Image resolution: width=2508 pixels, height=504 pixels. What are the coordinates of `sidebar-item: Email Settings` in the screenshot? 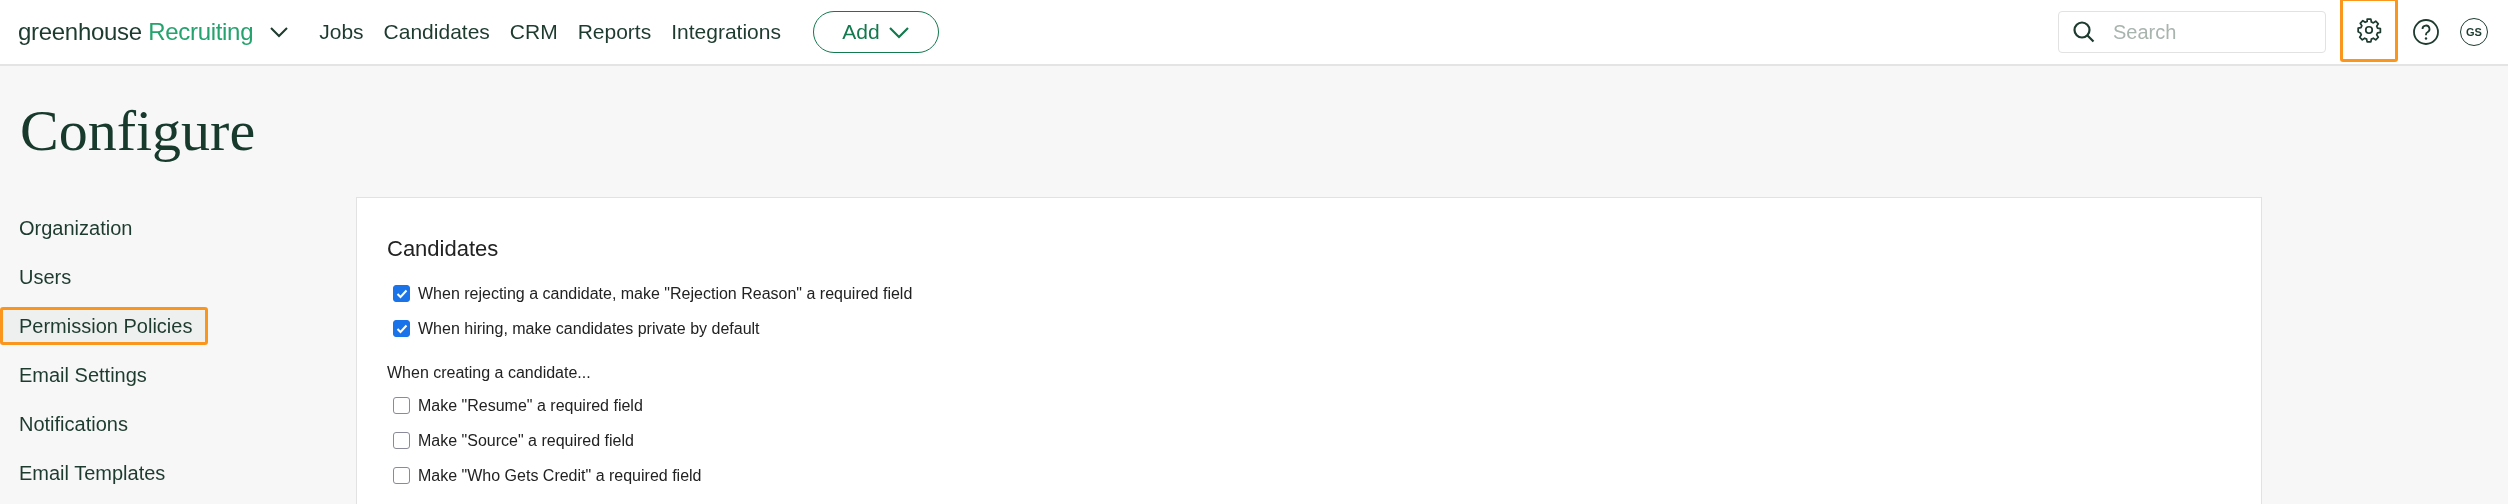 It's located at (81, 375).